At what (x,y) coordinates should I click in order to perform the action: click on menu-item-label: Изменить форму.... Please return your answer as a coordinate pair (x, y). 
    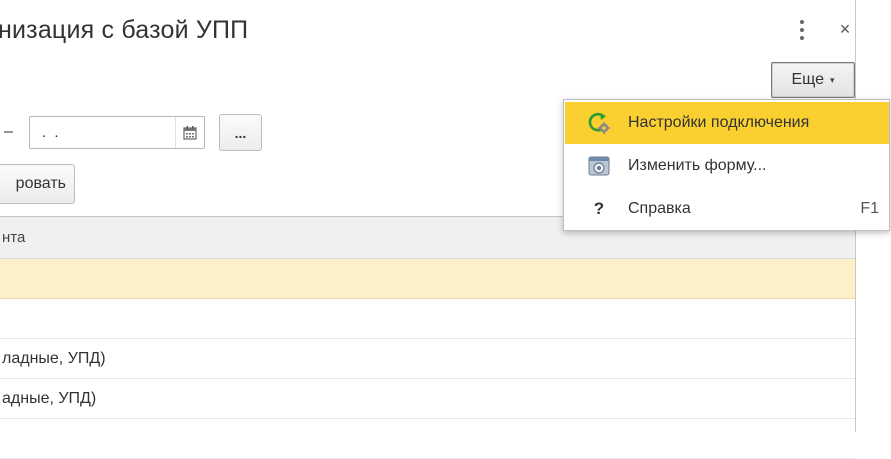
    Looking at the image, I should click on (697, 165).